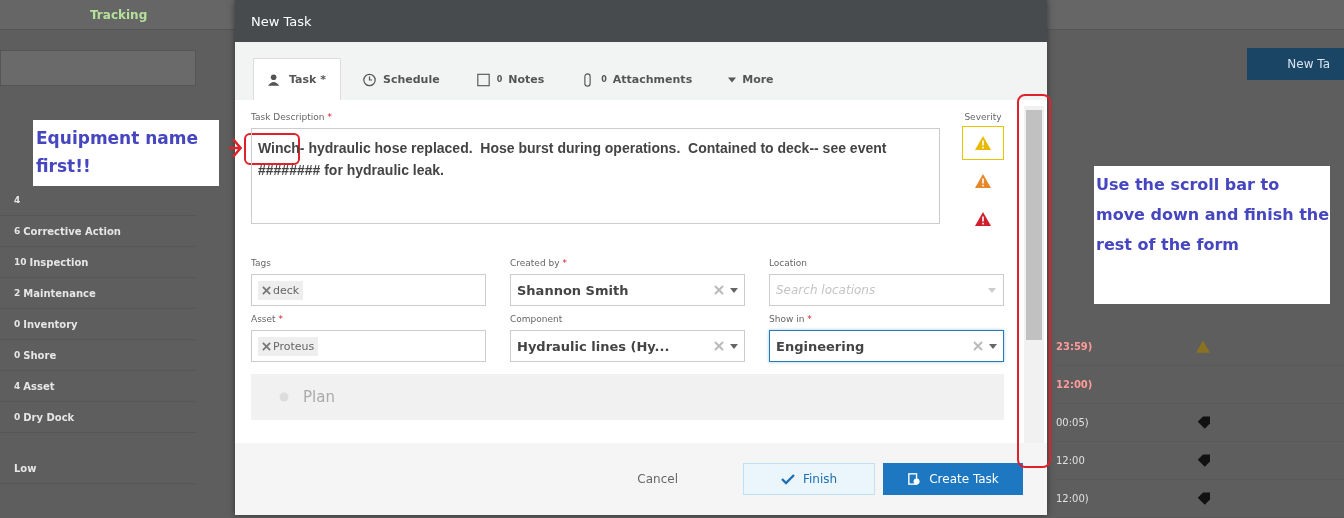  Describe the element at coordinates (787, 479) in the screenshot. I see `checkmark-icon` at that location.